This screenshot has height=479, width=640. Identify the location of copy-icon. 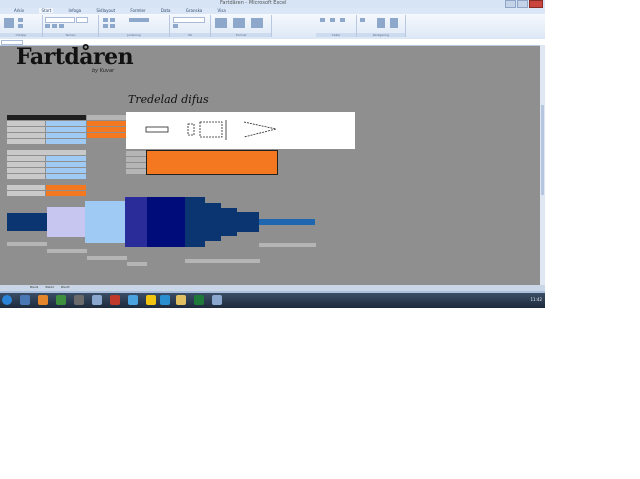
(20, 26).